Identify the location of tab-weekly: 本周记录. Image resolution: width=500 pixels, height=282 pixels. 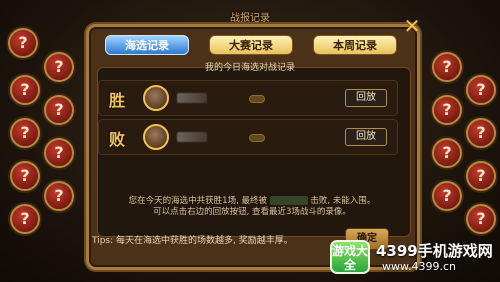
(355, 45).